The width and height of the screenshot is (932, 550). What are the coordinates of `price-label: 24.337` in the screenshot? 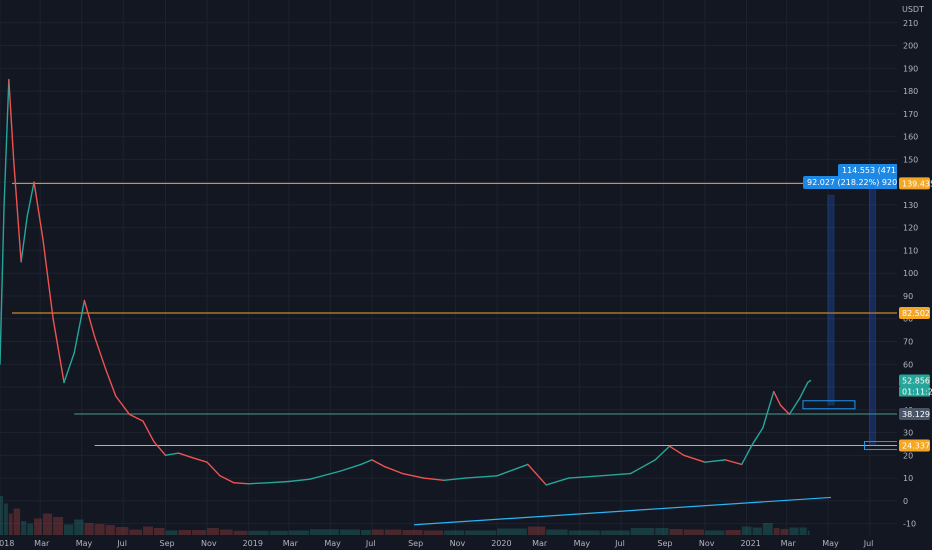 It's located at (916, 445).